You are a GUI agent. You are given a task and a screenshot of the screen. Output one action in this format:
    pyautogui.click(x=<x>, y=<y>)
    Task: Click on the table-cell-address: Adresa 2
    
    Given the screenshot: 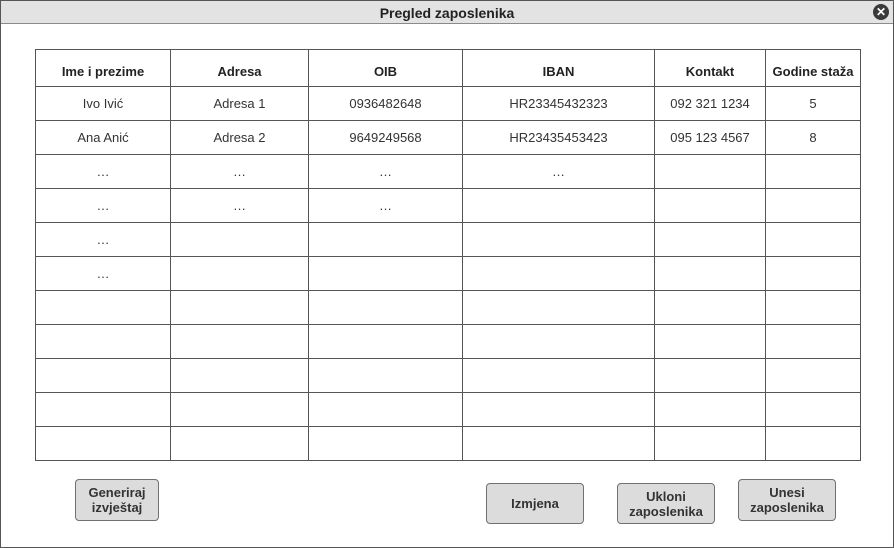 What is the action you would take?
    pyautogui.click(x=239, y=137)
    